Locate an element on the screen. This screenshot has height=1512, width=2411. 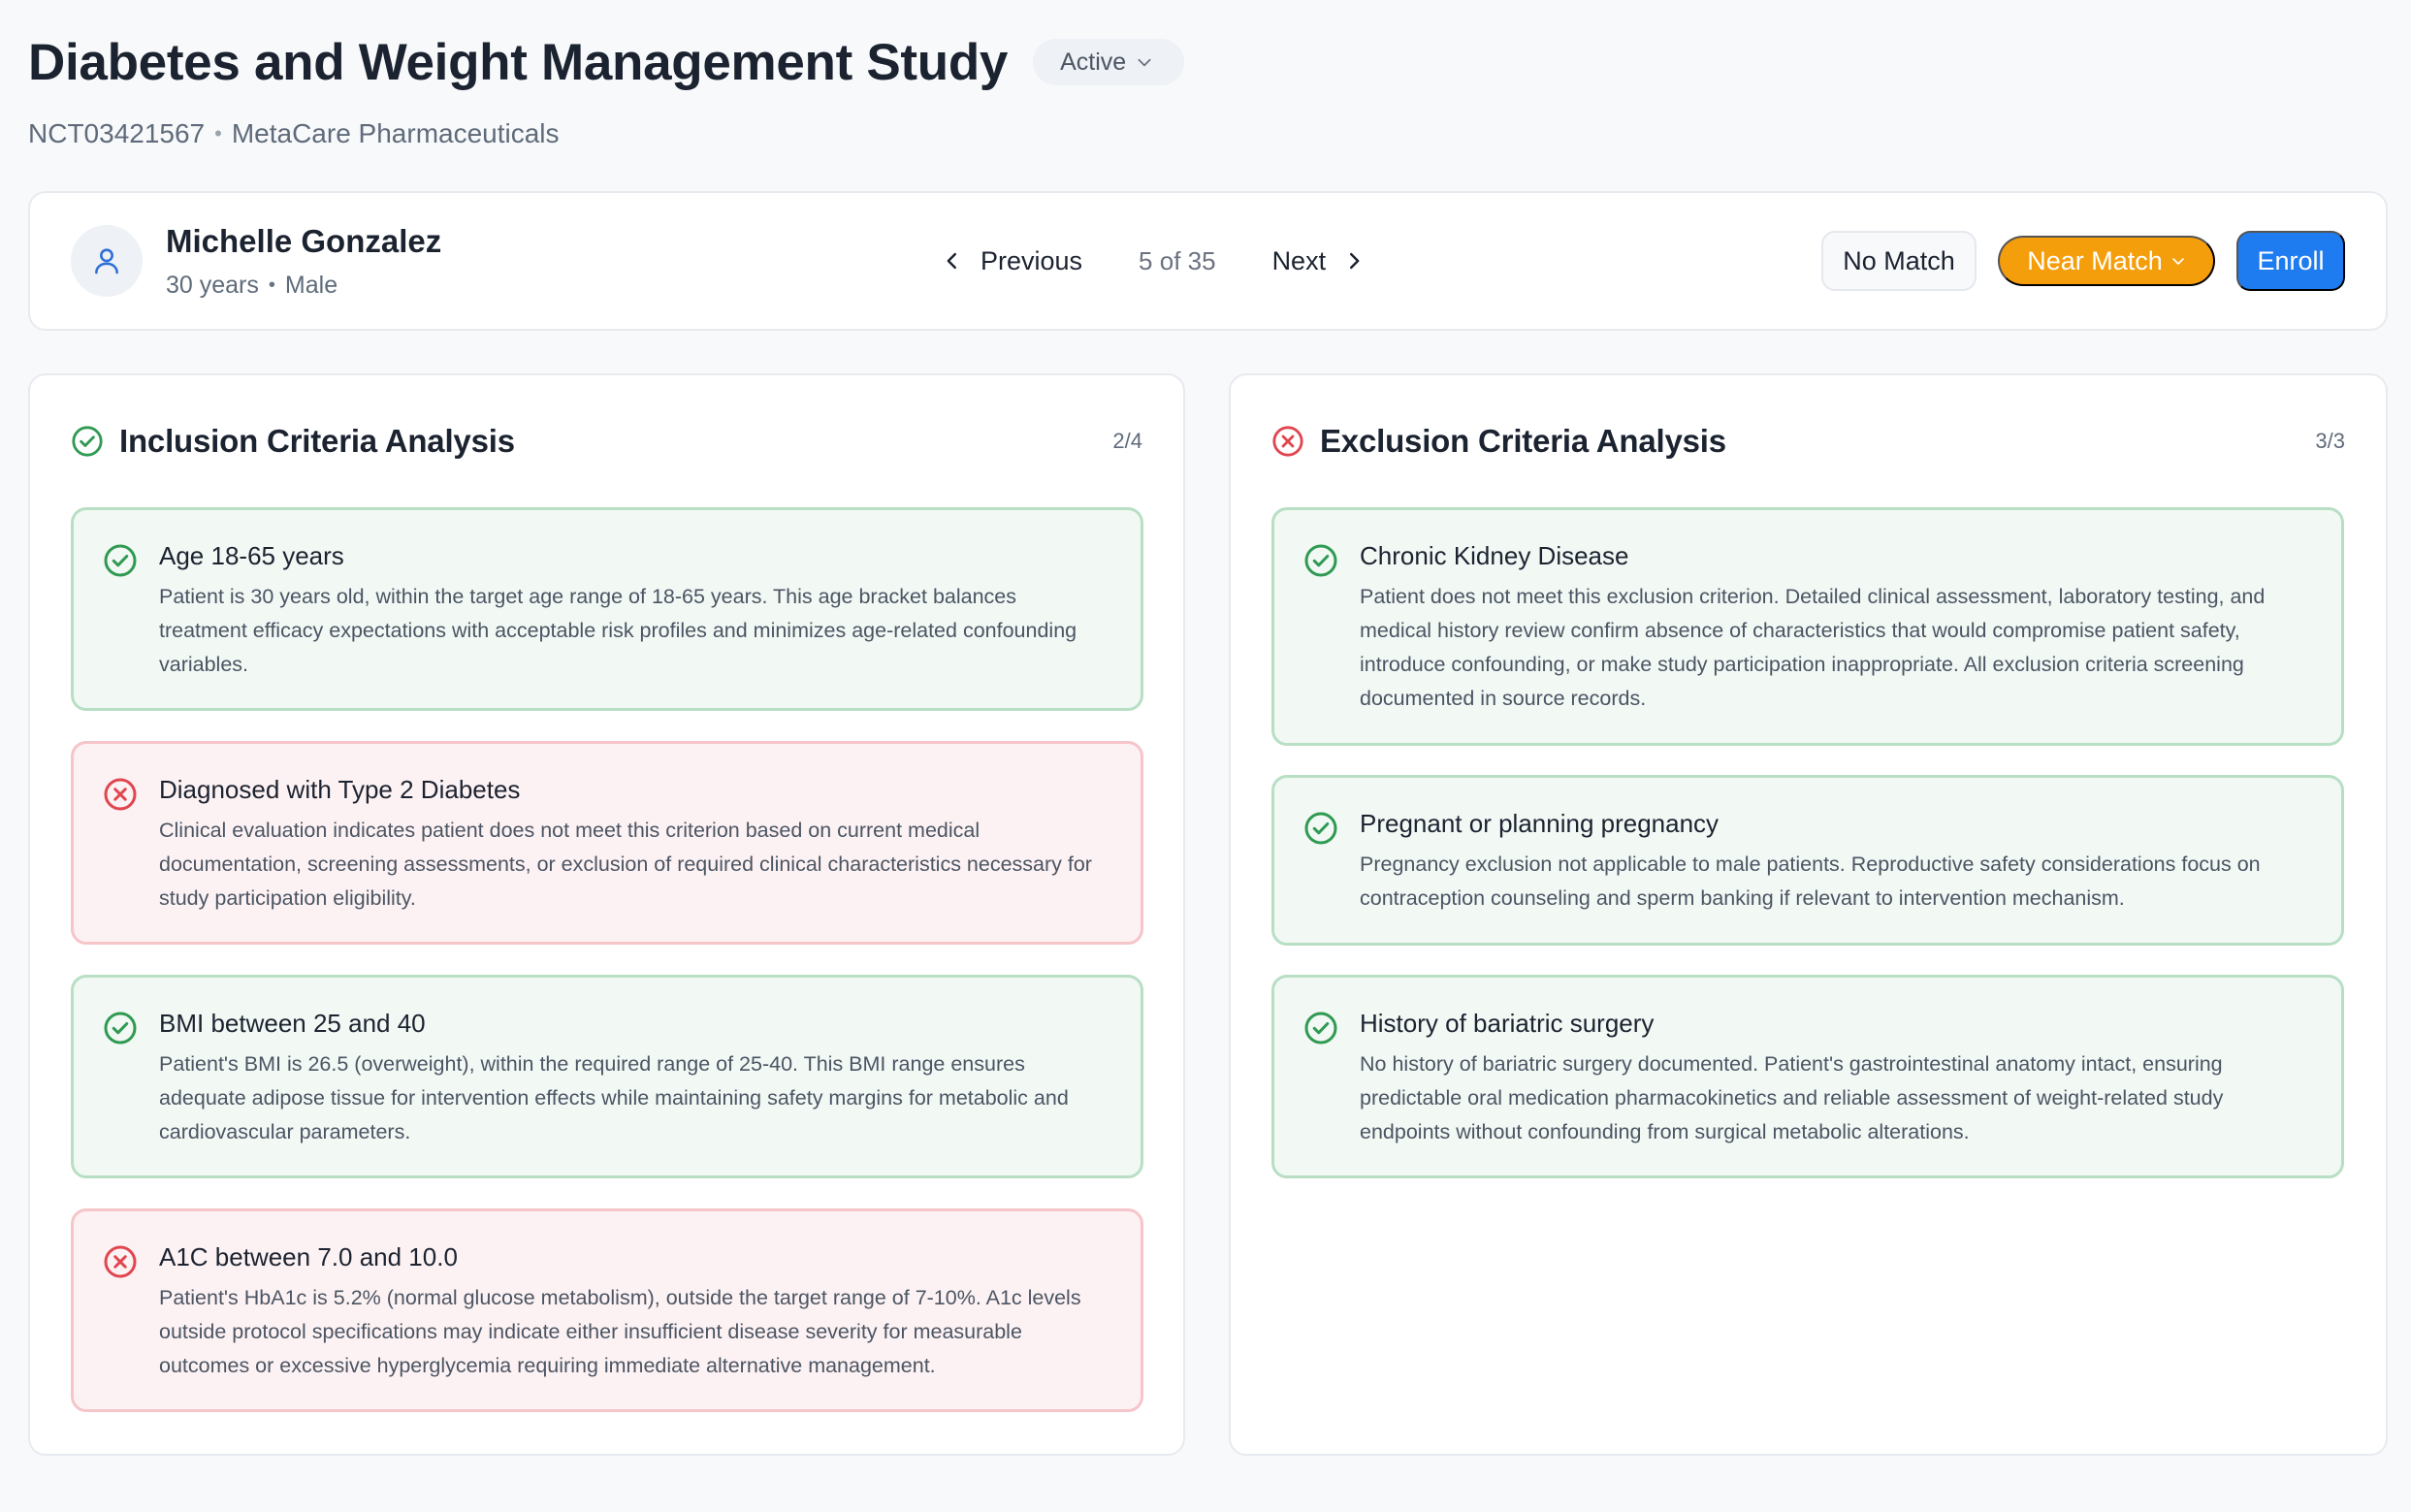
status-dropdown: Active is located at coordinates (1109, 62).